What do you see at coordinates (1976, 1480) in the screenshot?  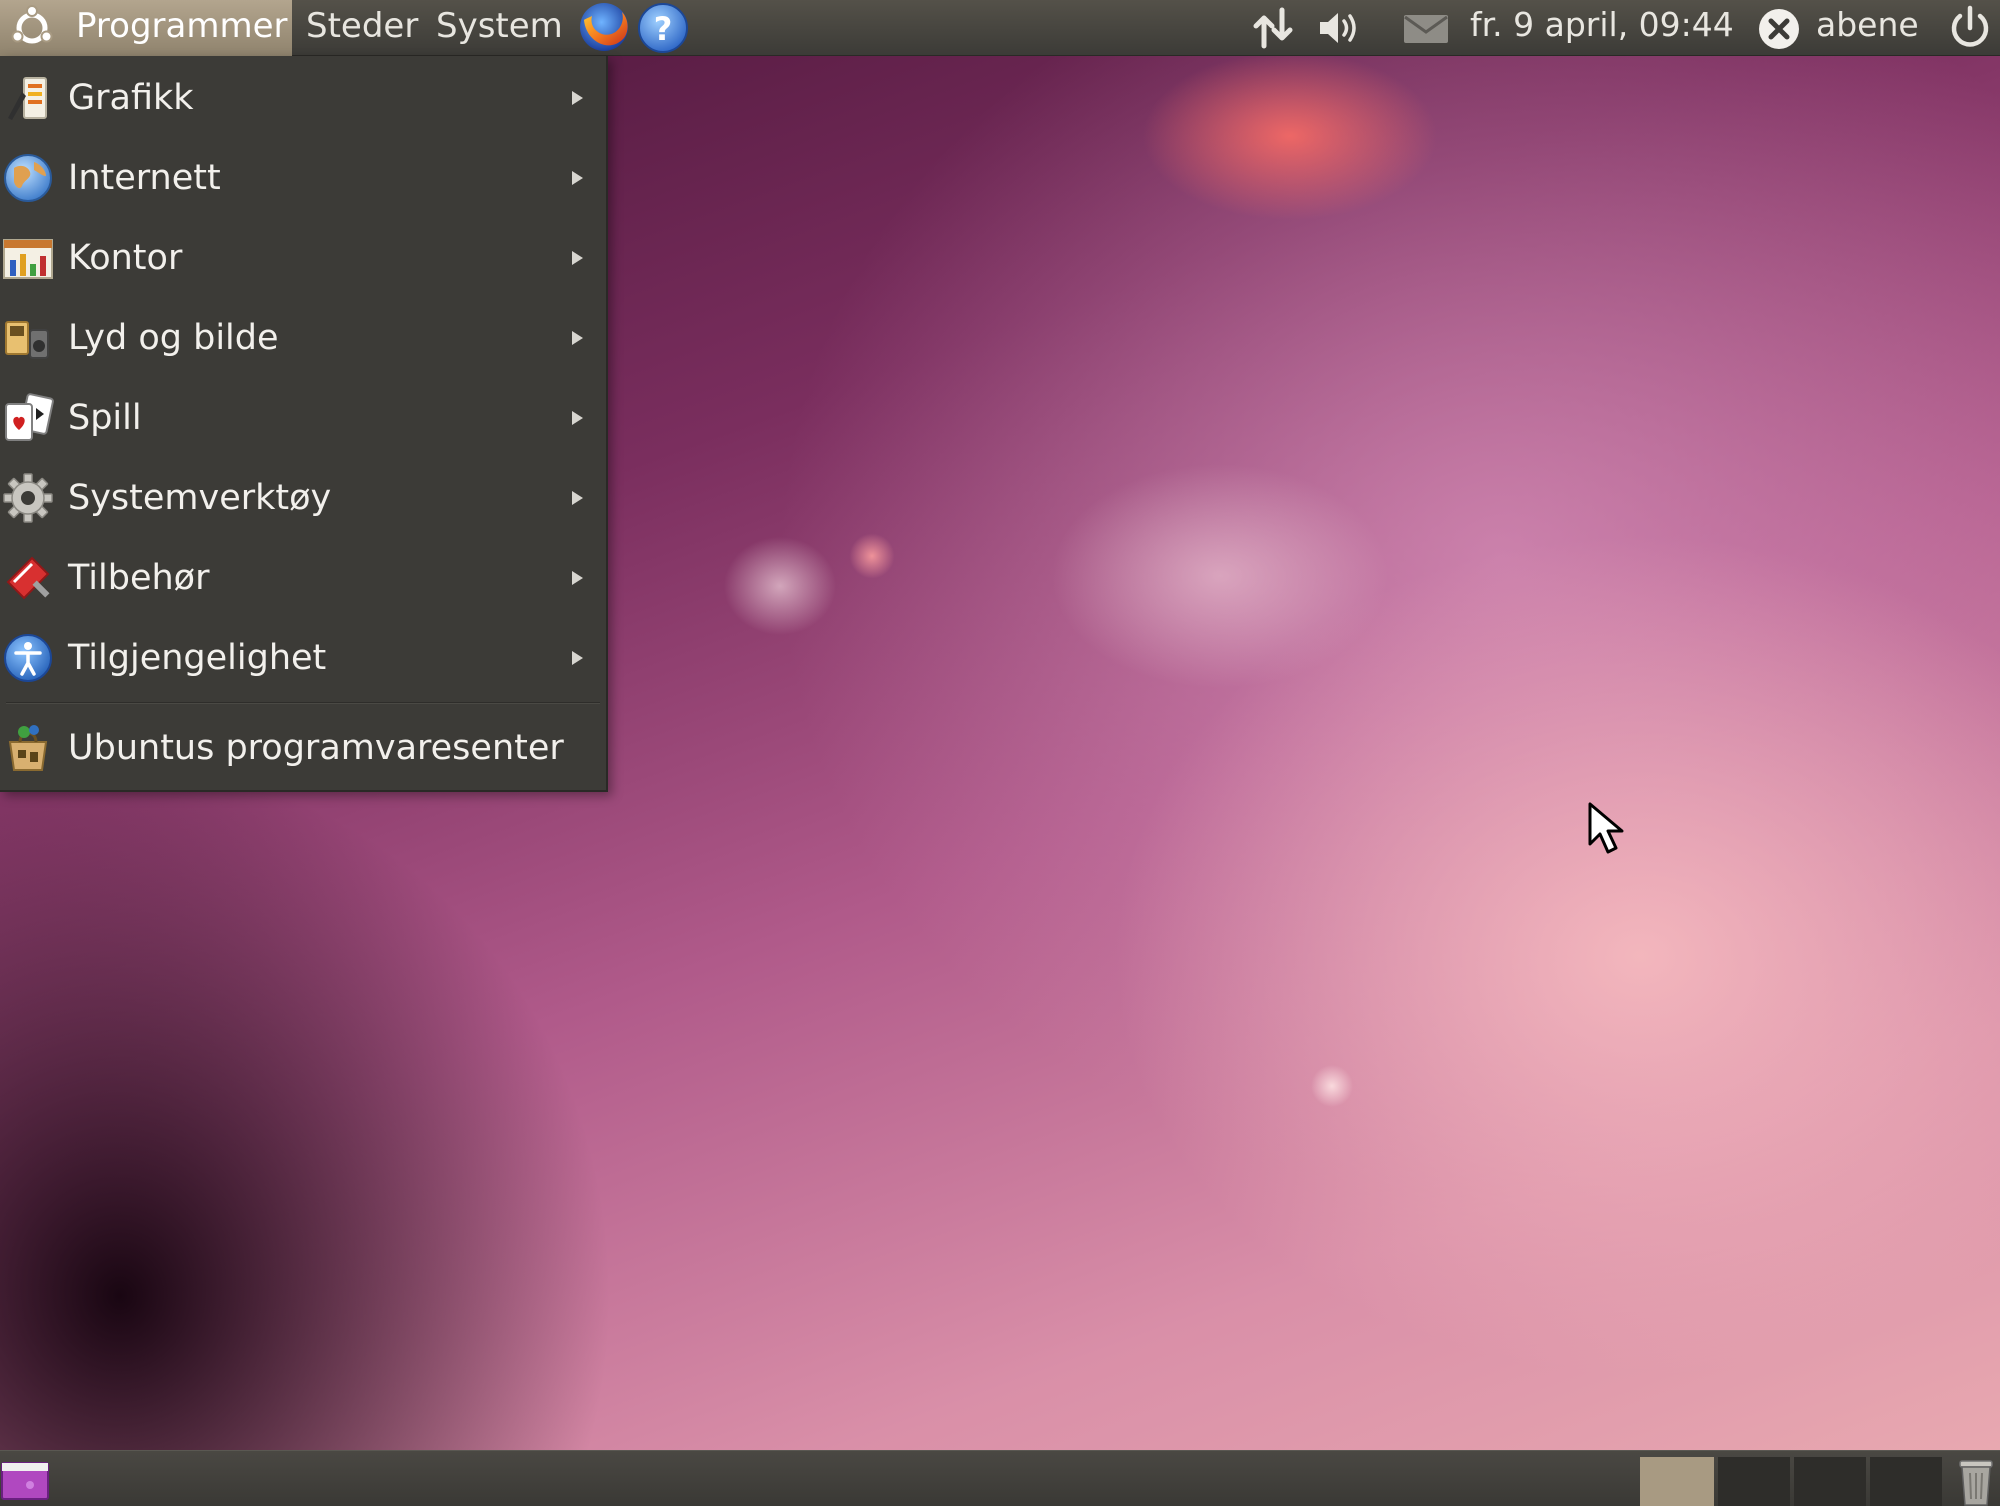 I see `trash-icon` at bounding box center [1976, 1480].